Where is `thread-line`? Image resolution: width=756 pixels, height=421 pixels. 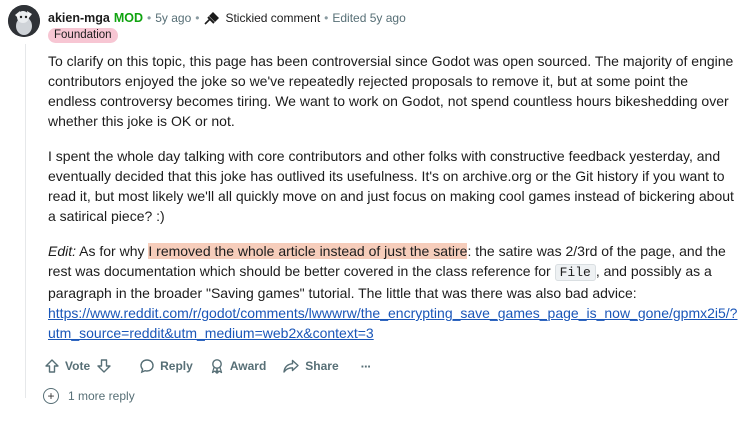 thread-line is located at coordinates (25, 221).